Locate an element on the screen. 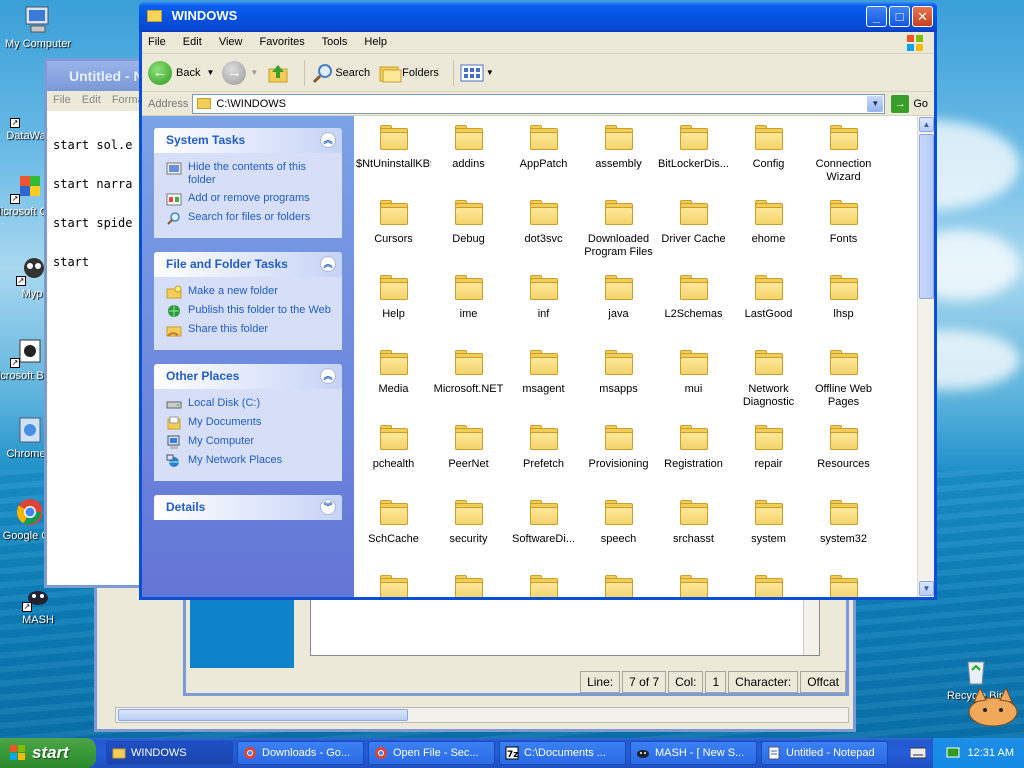 The image size is (1024, 768). close-button: ✕ is located at coordinates (922, 16).